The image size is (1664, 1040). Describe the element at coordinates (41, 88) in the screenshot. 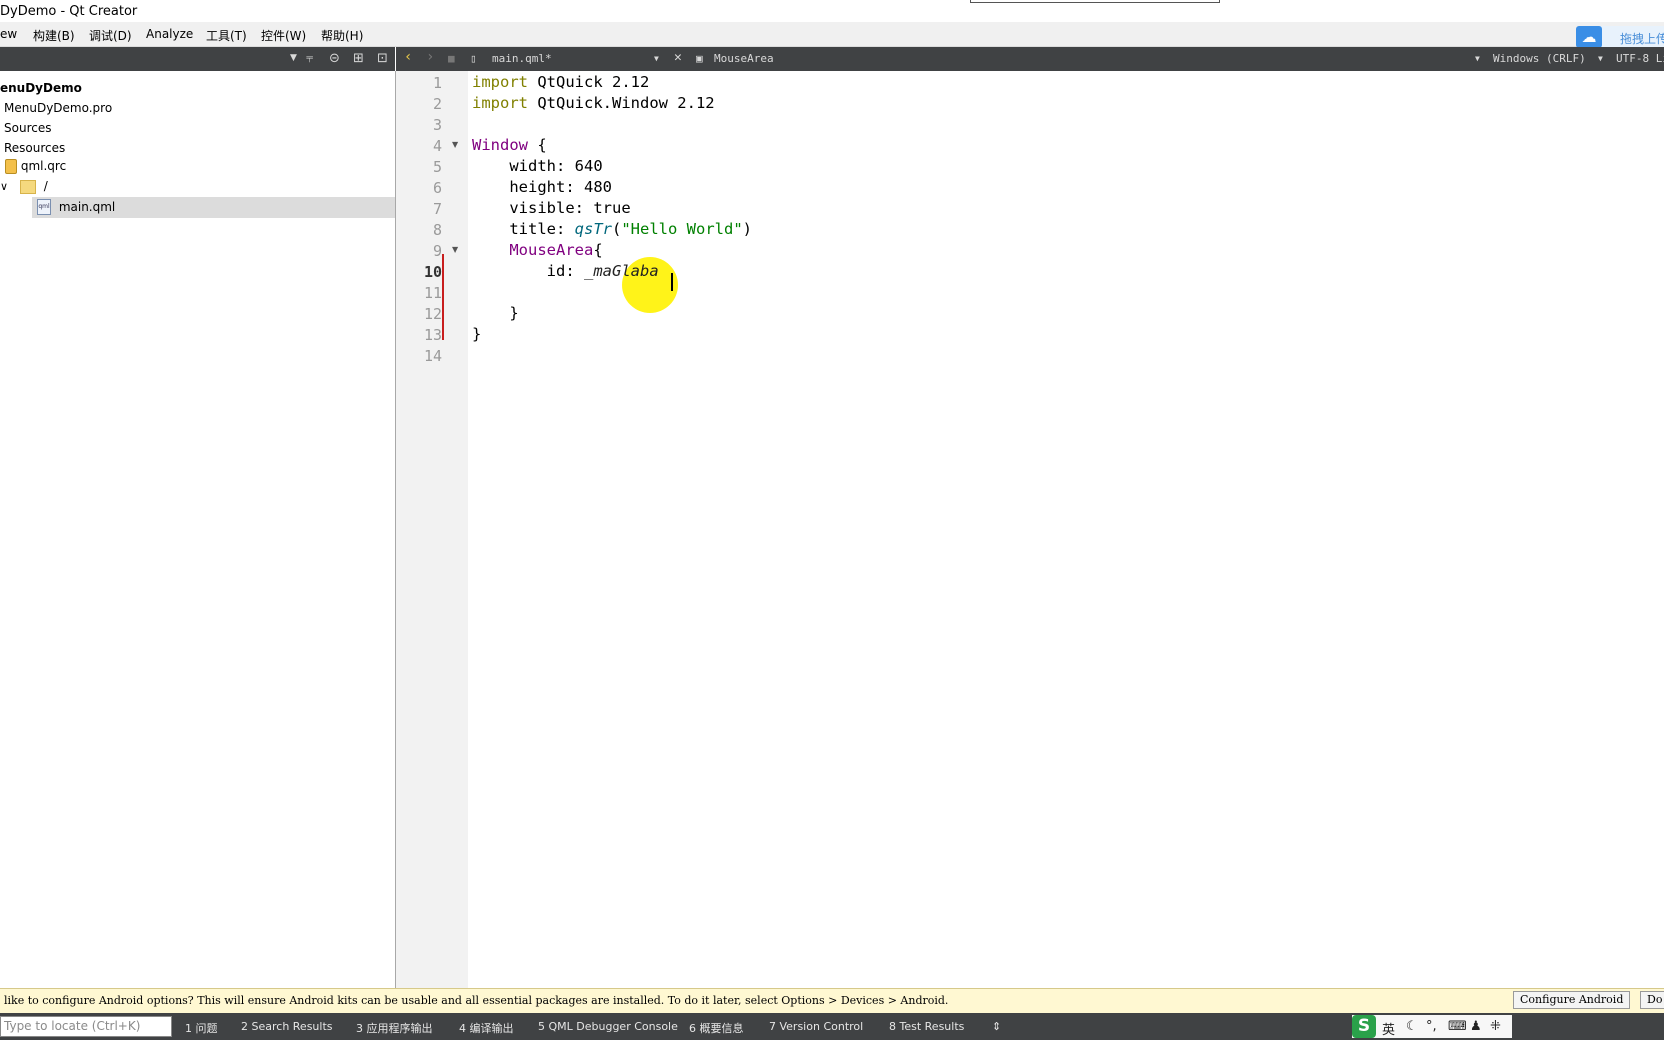

I see `project-root: enuDyDemo` at that location.